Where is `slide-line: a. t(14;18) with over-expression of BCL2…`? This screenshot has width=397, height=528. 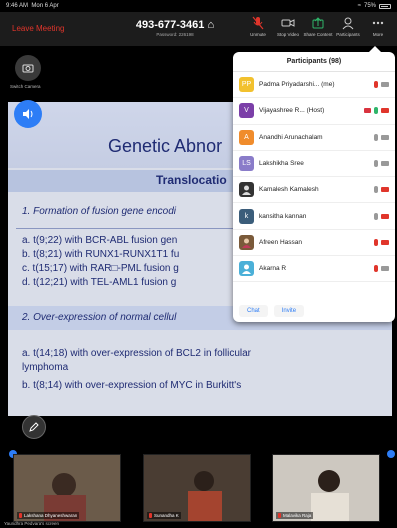 slide-line: a. t(14;18) with over-expression of BCL2… is located at coordinates (136, 353).